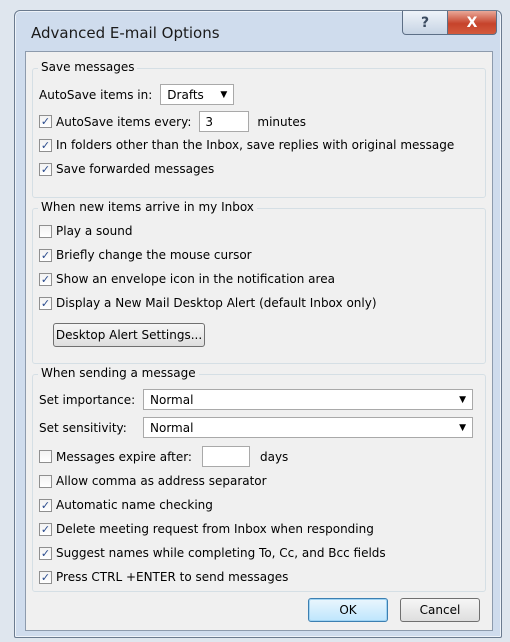  I want to click on expire-row: Messages expire after: days, so click(163, 456).